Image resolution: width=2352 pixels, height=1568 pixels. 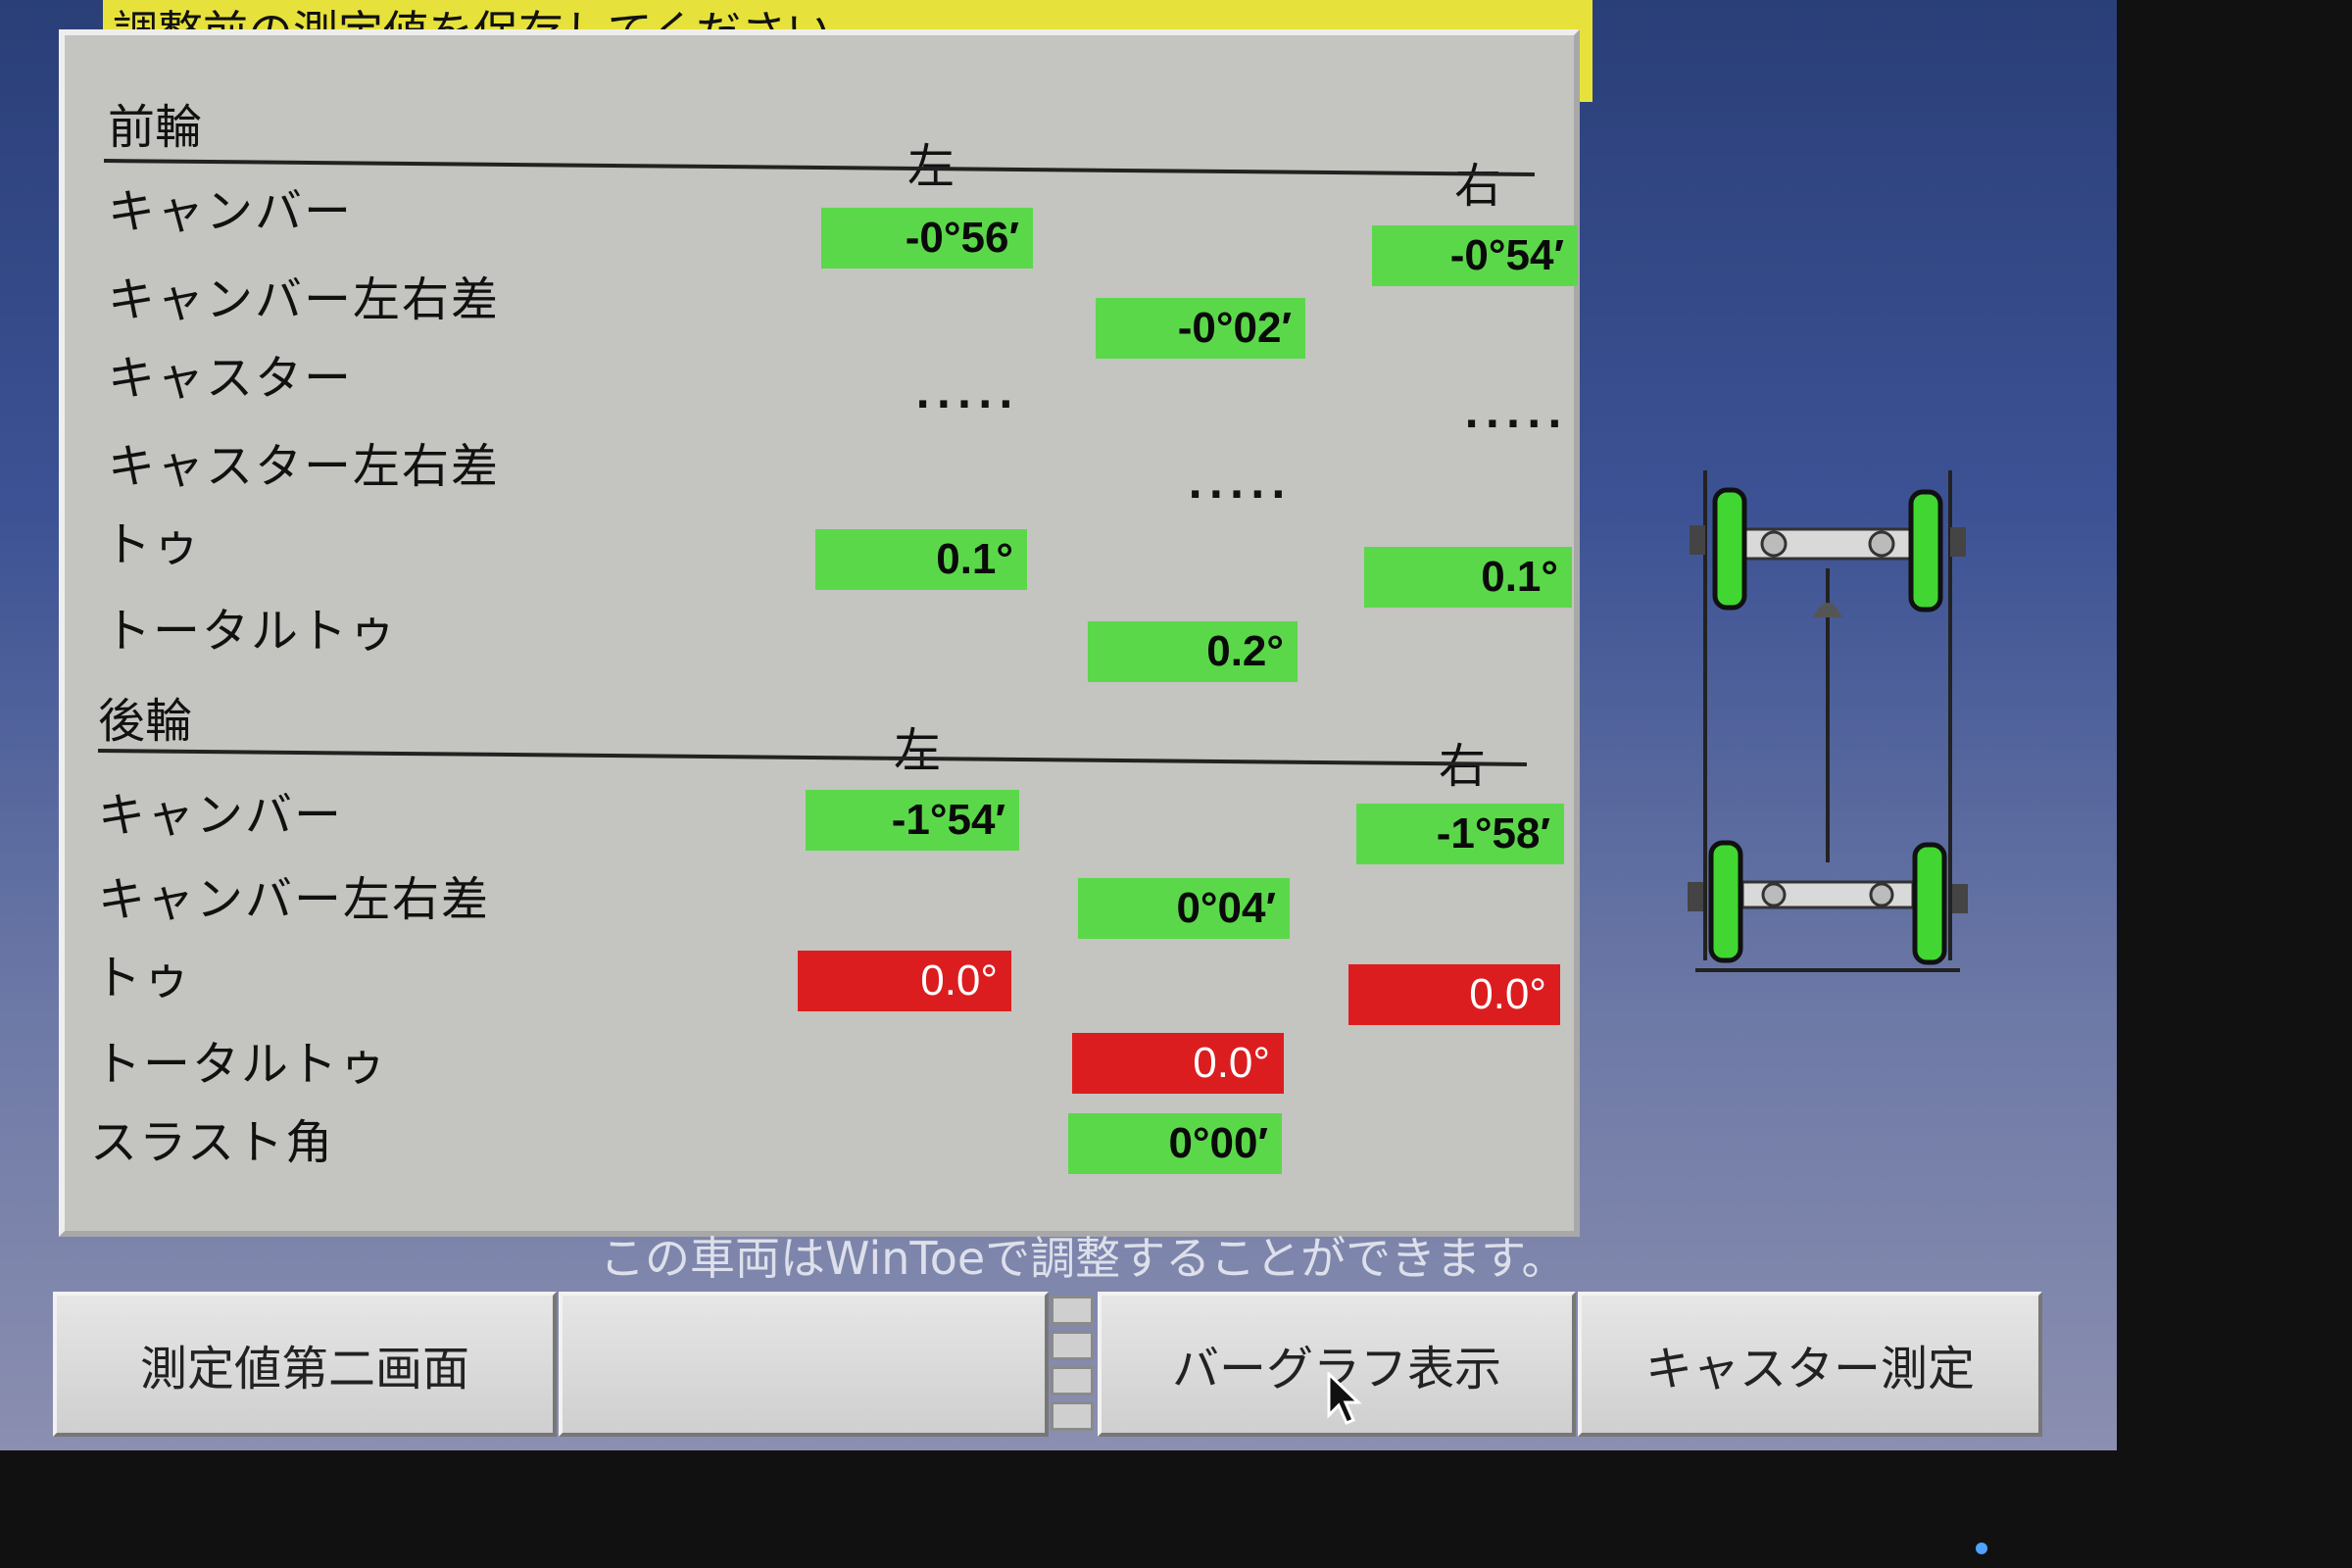 What do you see at coordinates (1175, 1143) in the screenshot?
I see `rear-thrust-angle-value: 0°00′` at bounding box center [1175, 1143].